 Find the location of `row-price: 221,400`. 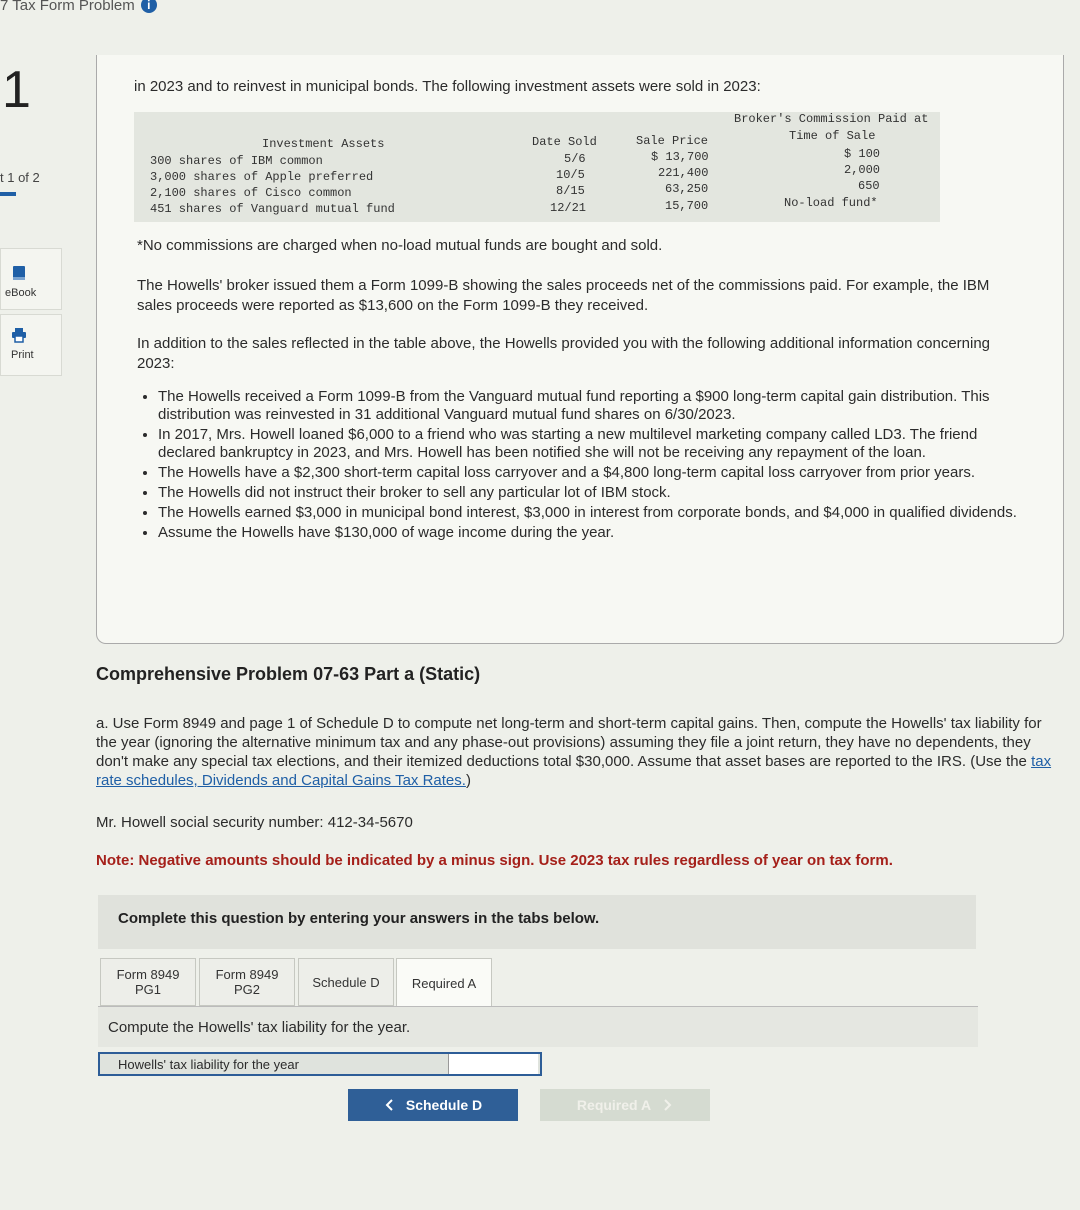

row-price: 221,400 is located at coordinates (683, 173).